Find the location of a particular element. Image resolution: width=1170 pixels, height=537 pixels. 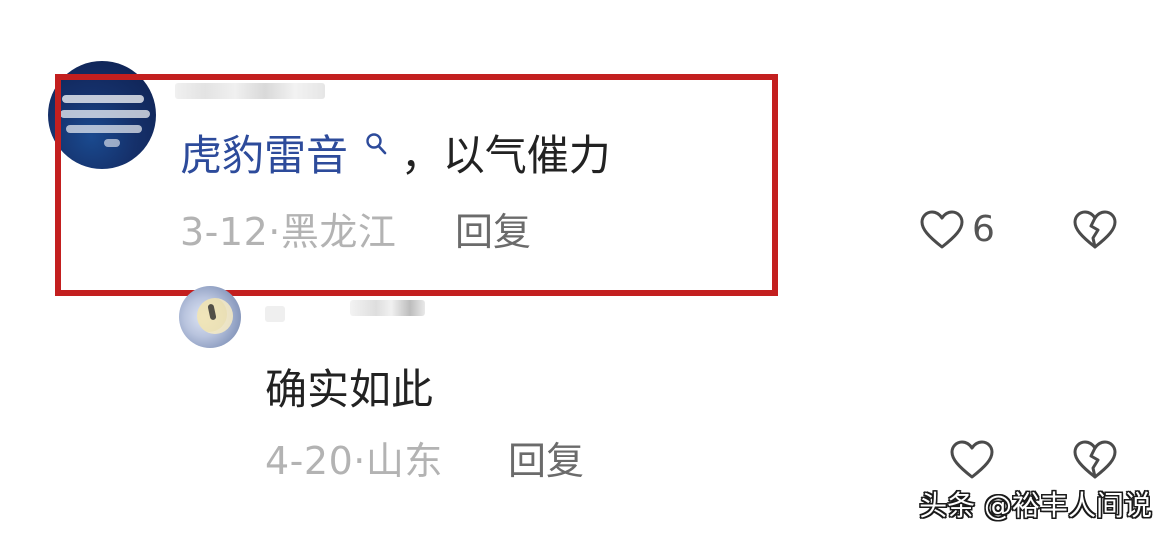

comment-location: 山东 is located at coordinates (404, 461).